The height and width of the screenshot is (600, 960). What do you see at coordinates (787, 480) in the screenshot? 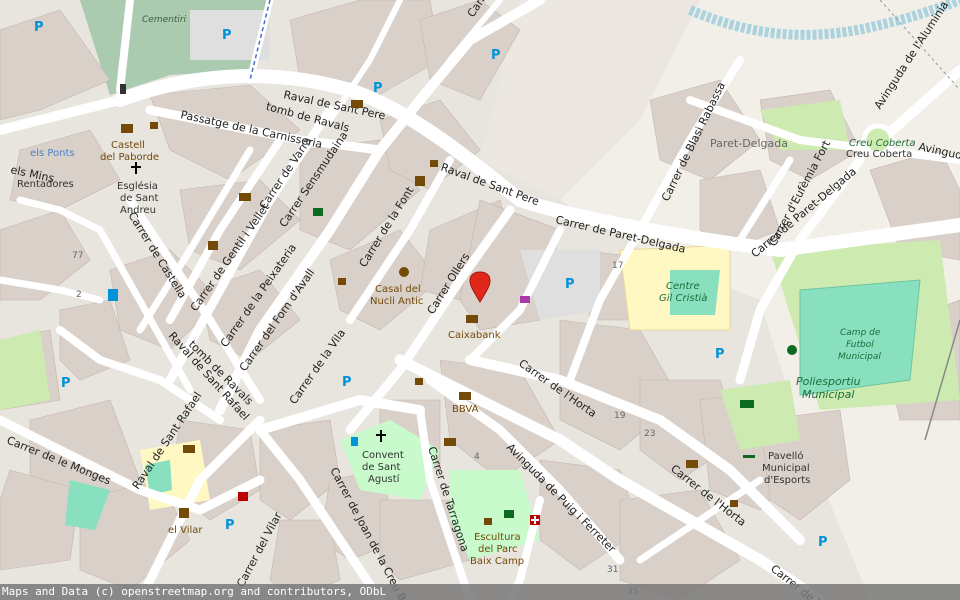
I see `label-pavello-3: d'Esports` at bounding box center [787, 480].